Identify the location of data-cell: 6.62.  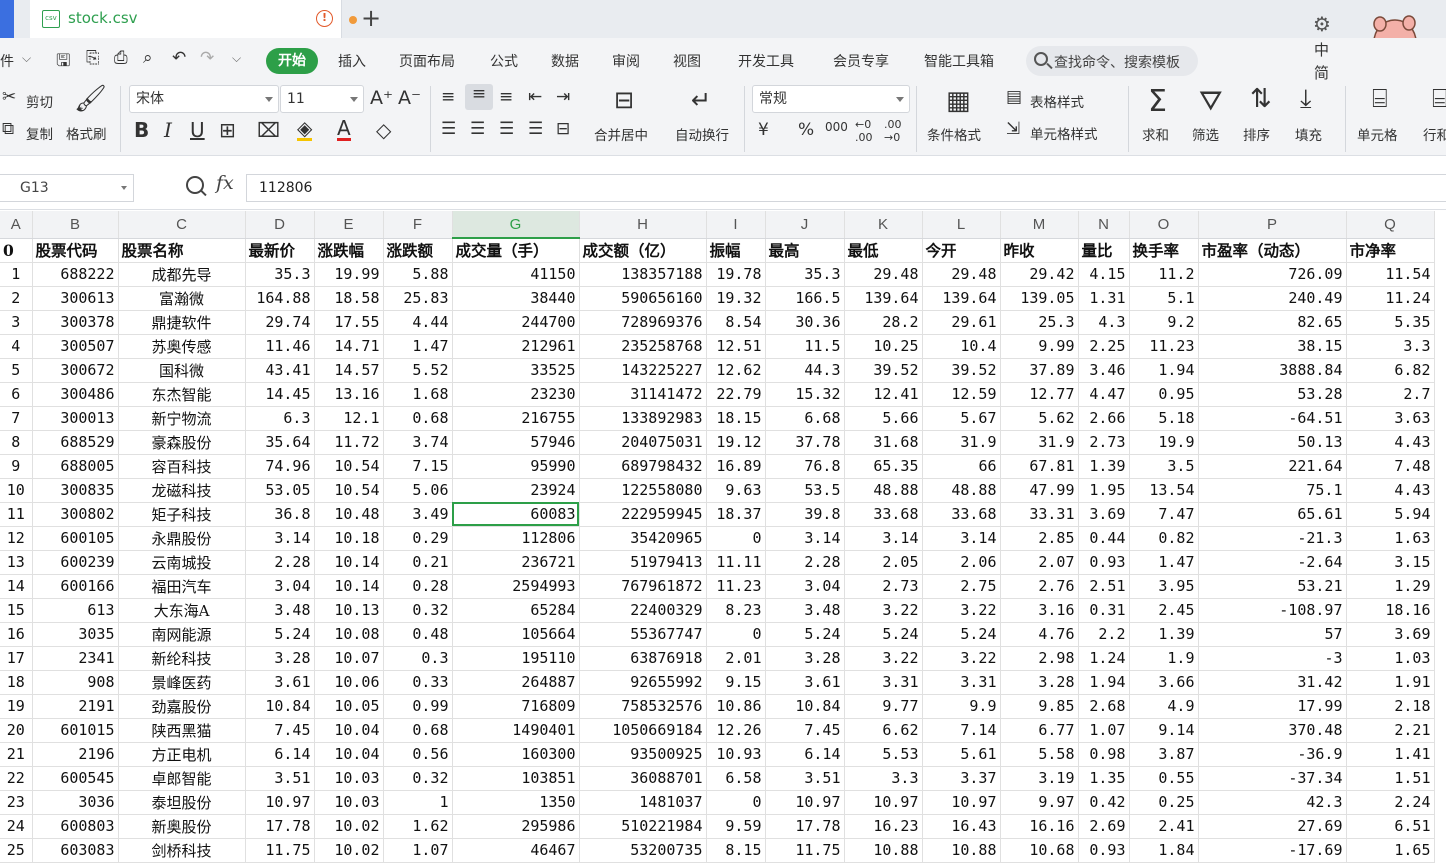
(883, 730).